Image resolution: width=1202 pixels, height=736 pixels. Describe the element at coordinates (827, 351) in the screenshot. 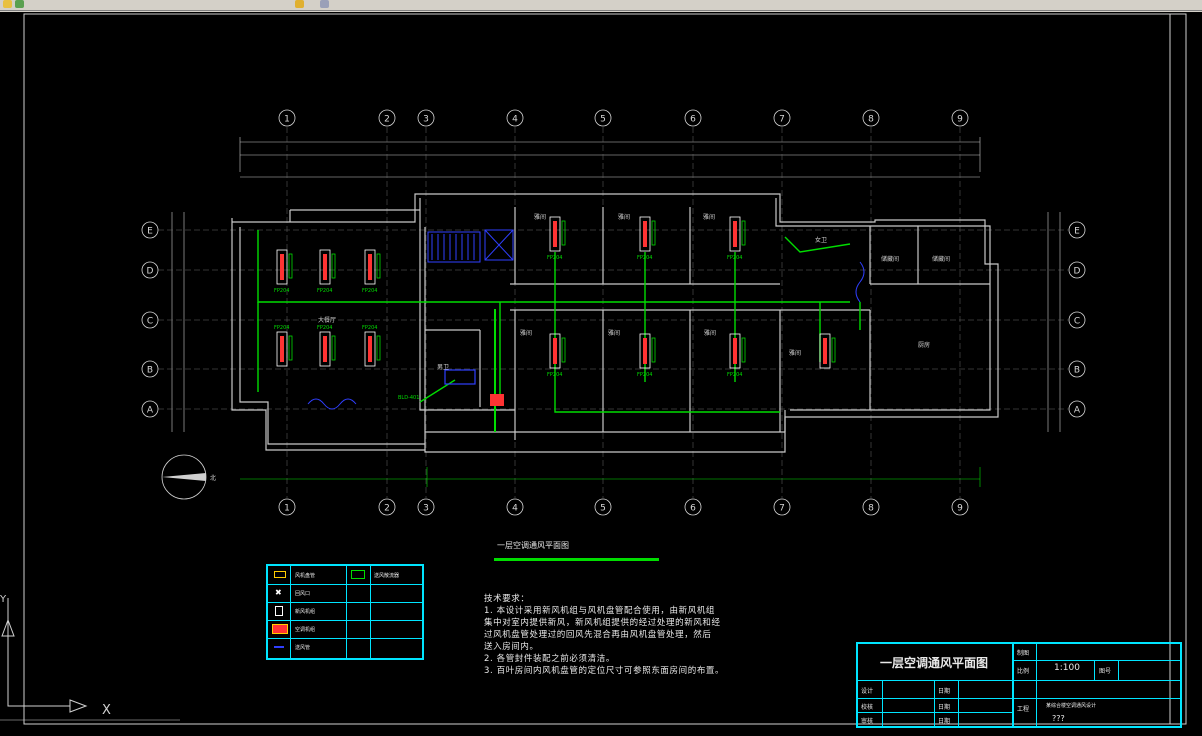

I see `fan-coil-unit` at that location.